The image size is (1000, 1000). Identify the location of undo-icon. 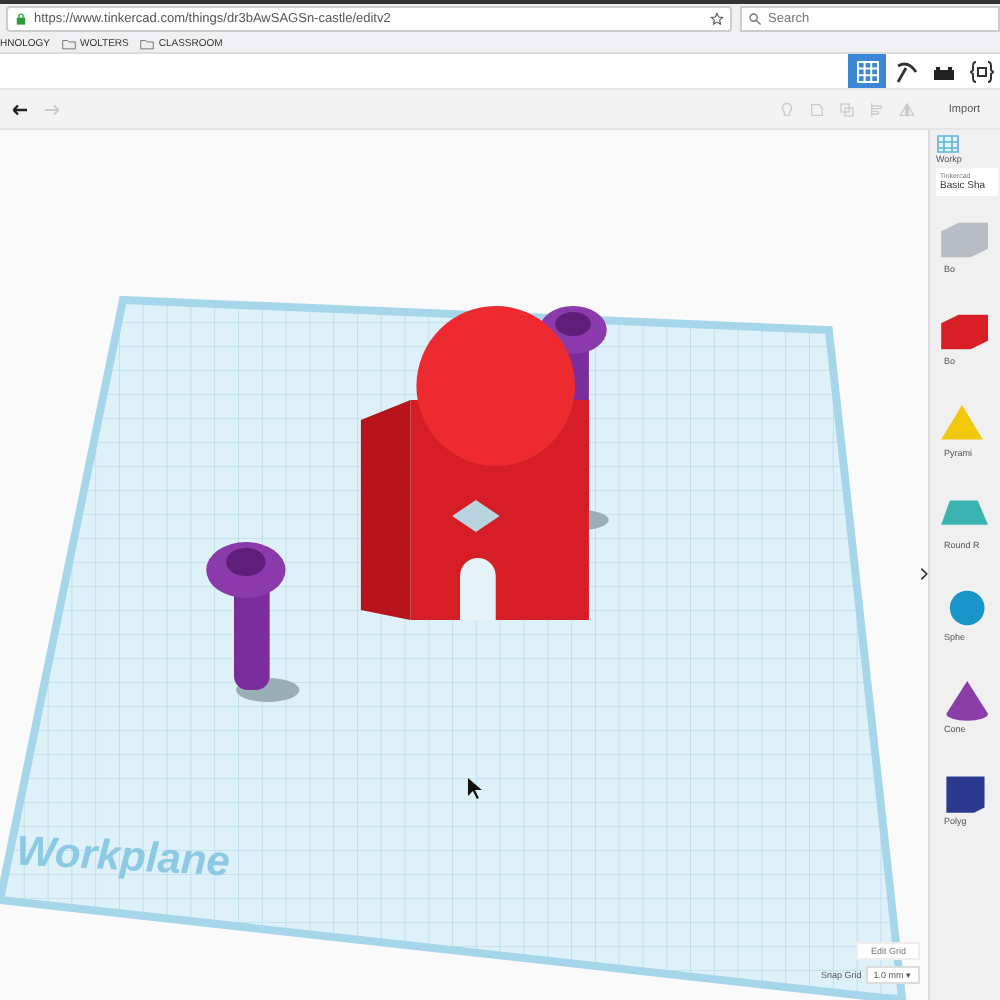
(21, 109).